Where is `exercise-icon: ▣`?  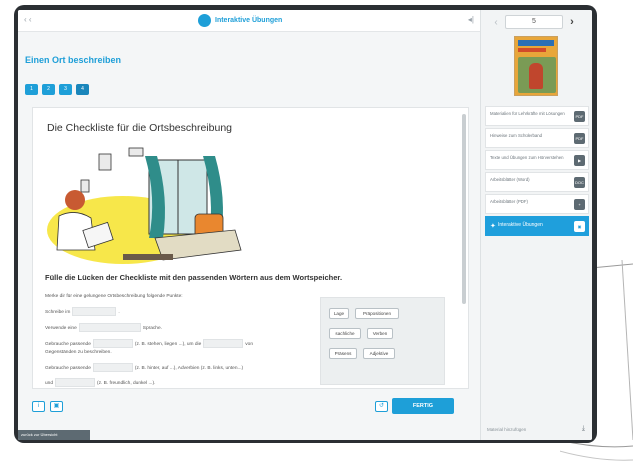
exercise-icon: ▣ is located at coordinates (579, 226).